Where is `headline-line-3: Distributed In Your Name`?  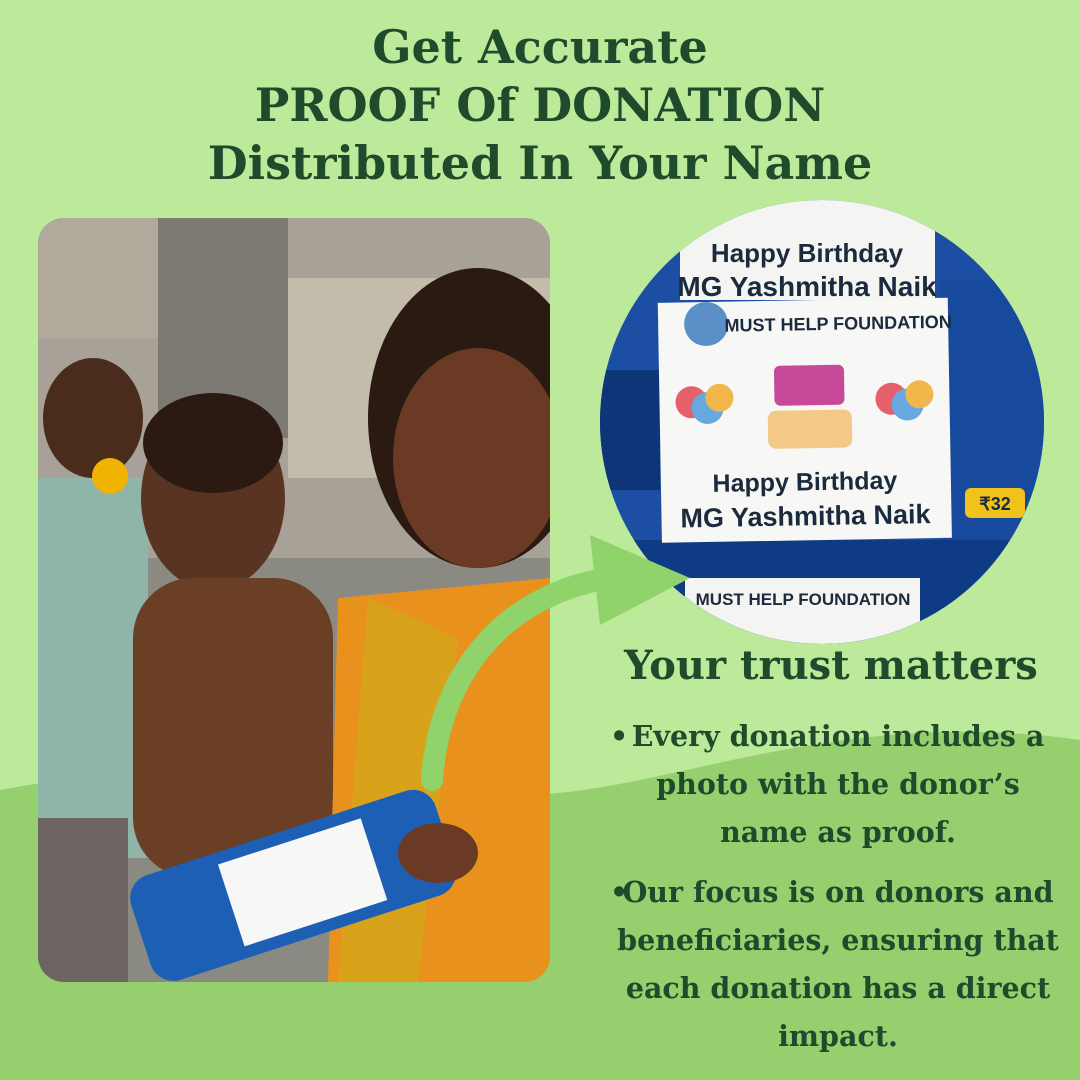
headline-line-3: Distributed In Your Name is located at coordinates (540, 163).